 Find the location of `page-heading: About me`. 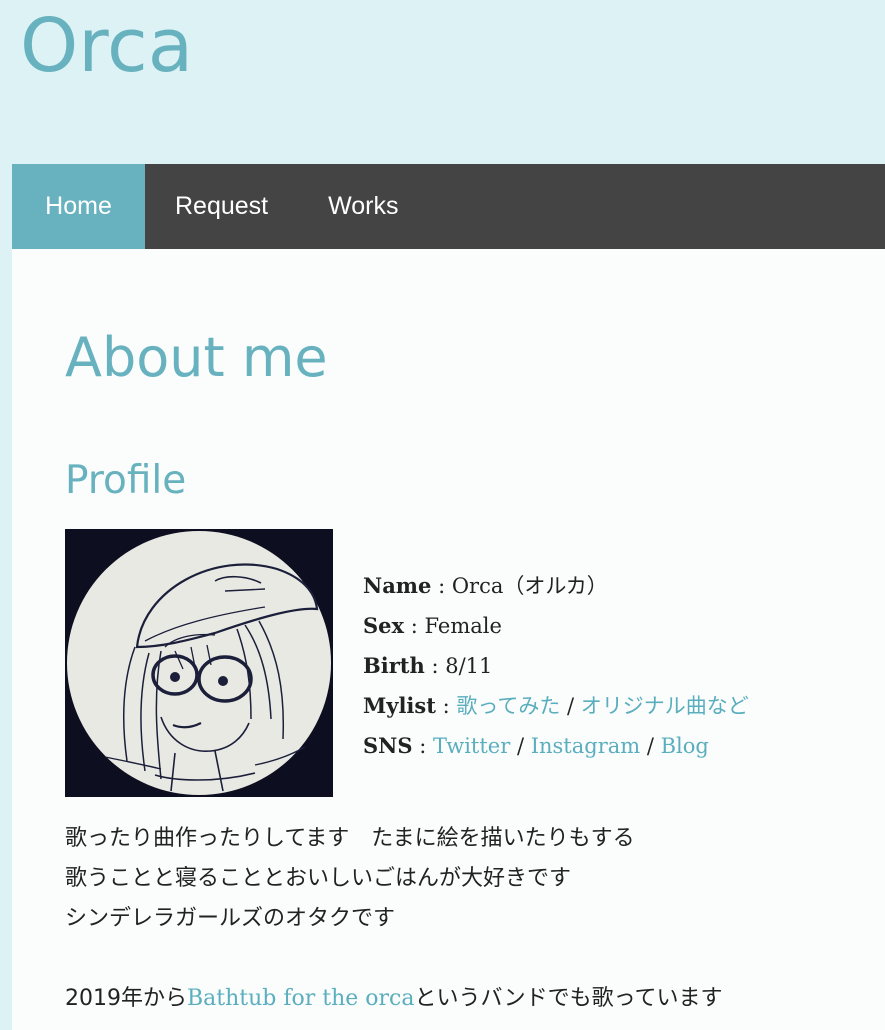

page-heading: About me is located at coordinates (196, 357).